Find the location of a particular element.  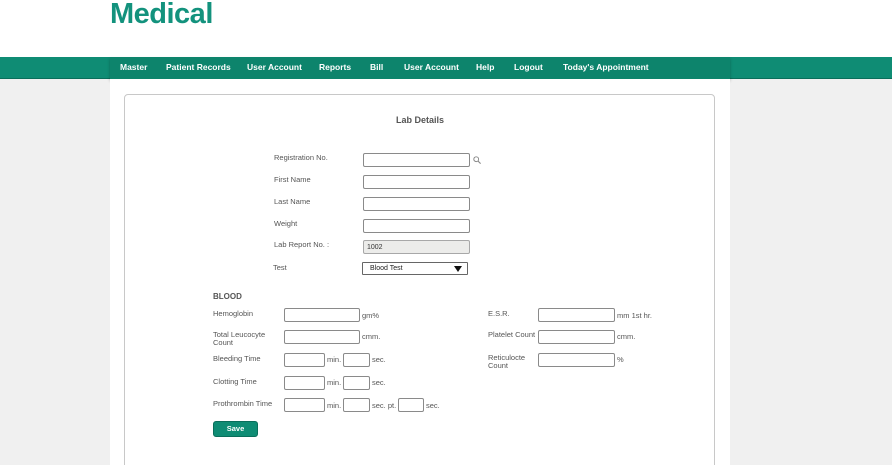

esr-input is located at coordinates (576, 315).